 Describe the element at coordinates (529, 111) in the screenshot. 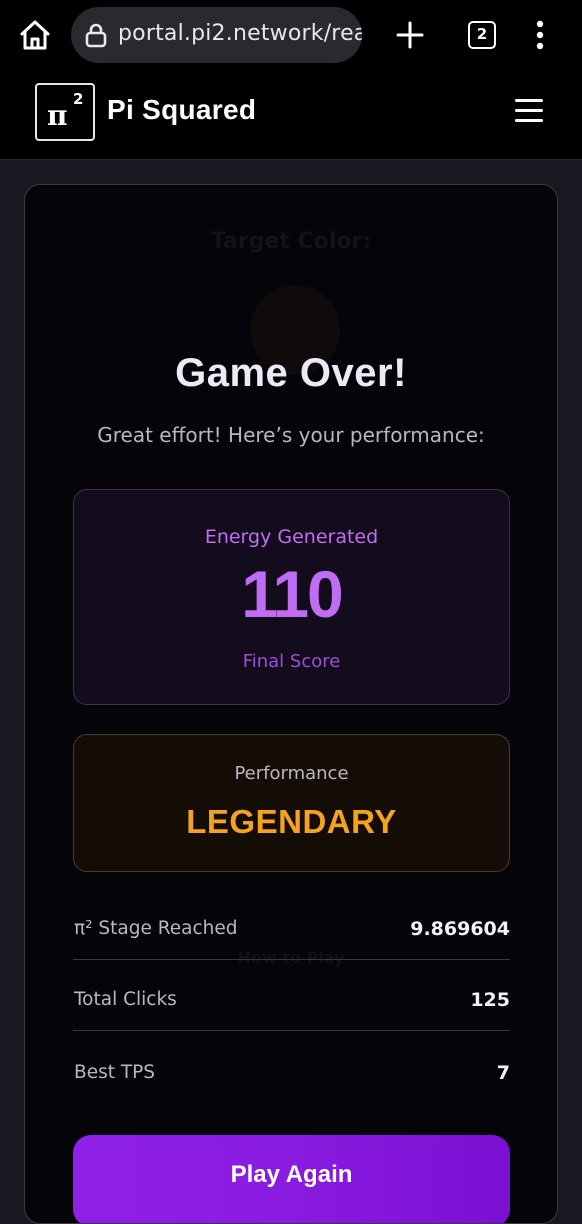

I see `hamburger-icon` at that location.